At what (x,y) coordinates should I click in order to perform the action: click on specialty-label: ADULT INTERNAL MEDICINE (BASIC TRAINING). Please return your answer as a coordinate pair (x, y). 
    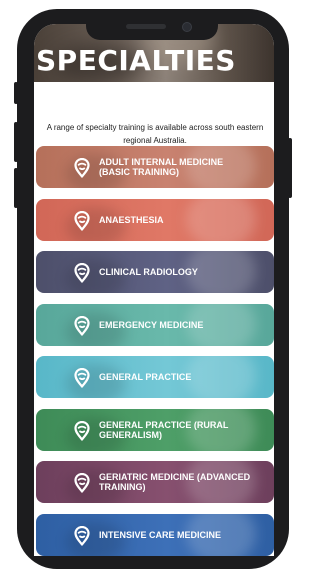
    Looking at the image, I should click on (161, 167).